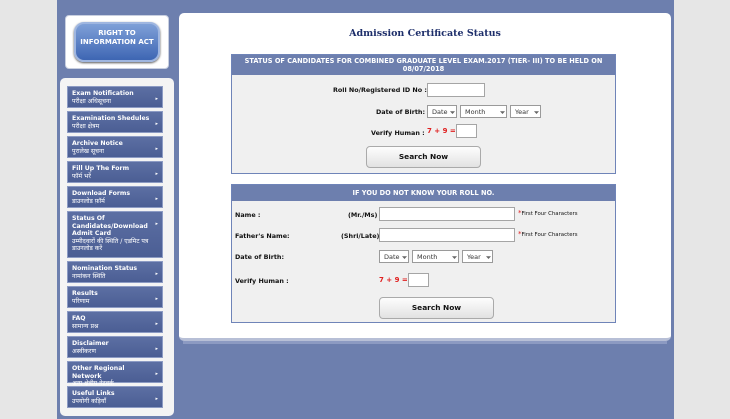 The image size is (730, 419). I want to click on sidebar-item: Useful Links उपयोगी कड़ियाँ ▸, so click(115, 397).